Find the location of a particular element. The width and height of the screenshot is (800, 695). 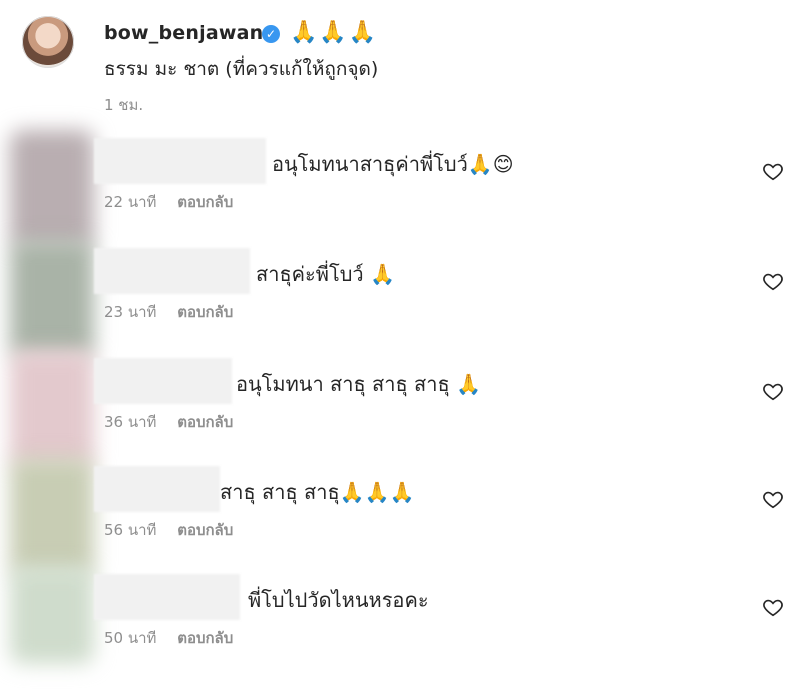

comment-meta: 22 นาที ตอบกลับ is located at coordinates (168, 202).